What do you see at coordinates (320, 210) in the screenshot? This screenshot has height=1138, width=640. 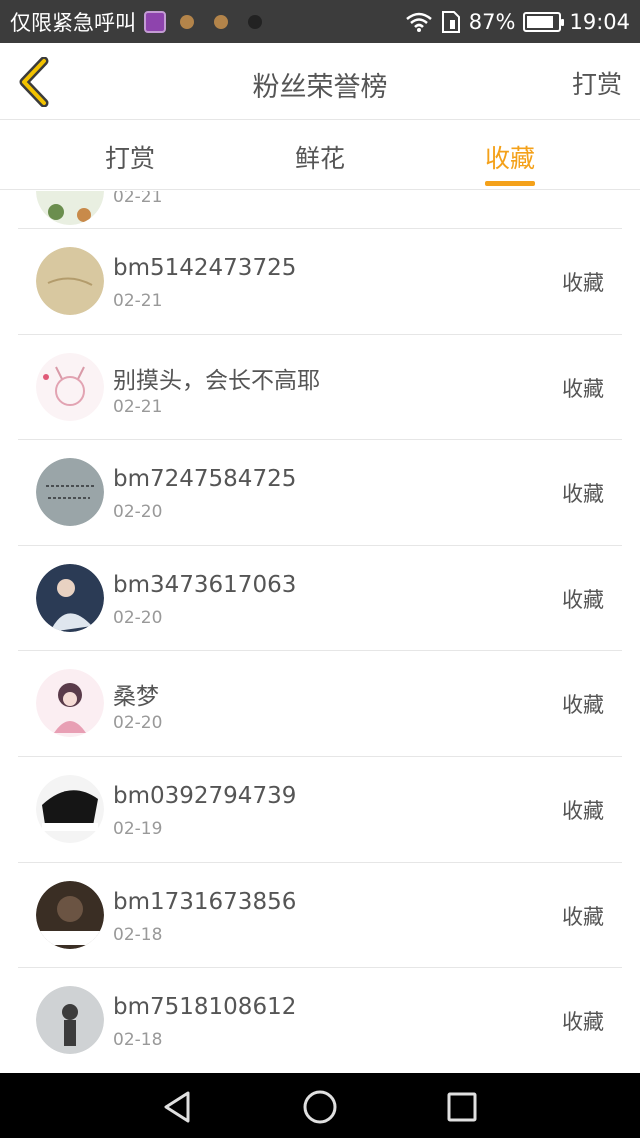 I see `list-item: 02-21` at bounding box center [320, 210].